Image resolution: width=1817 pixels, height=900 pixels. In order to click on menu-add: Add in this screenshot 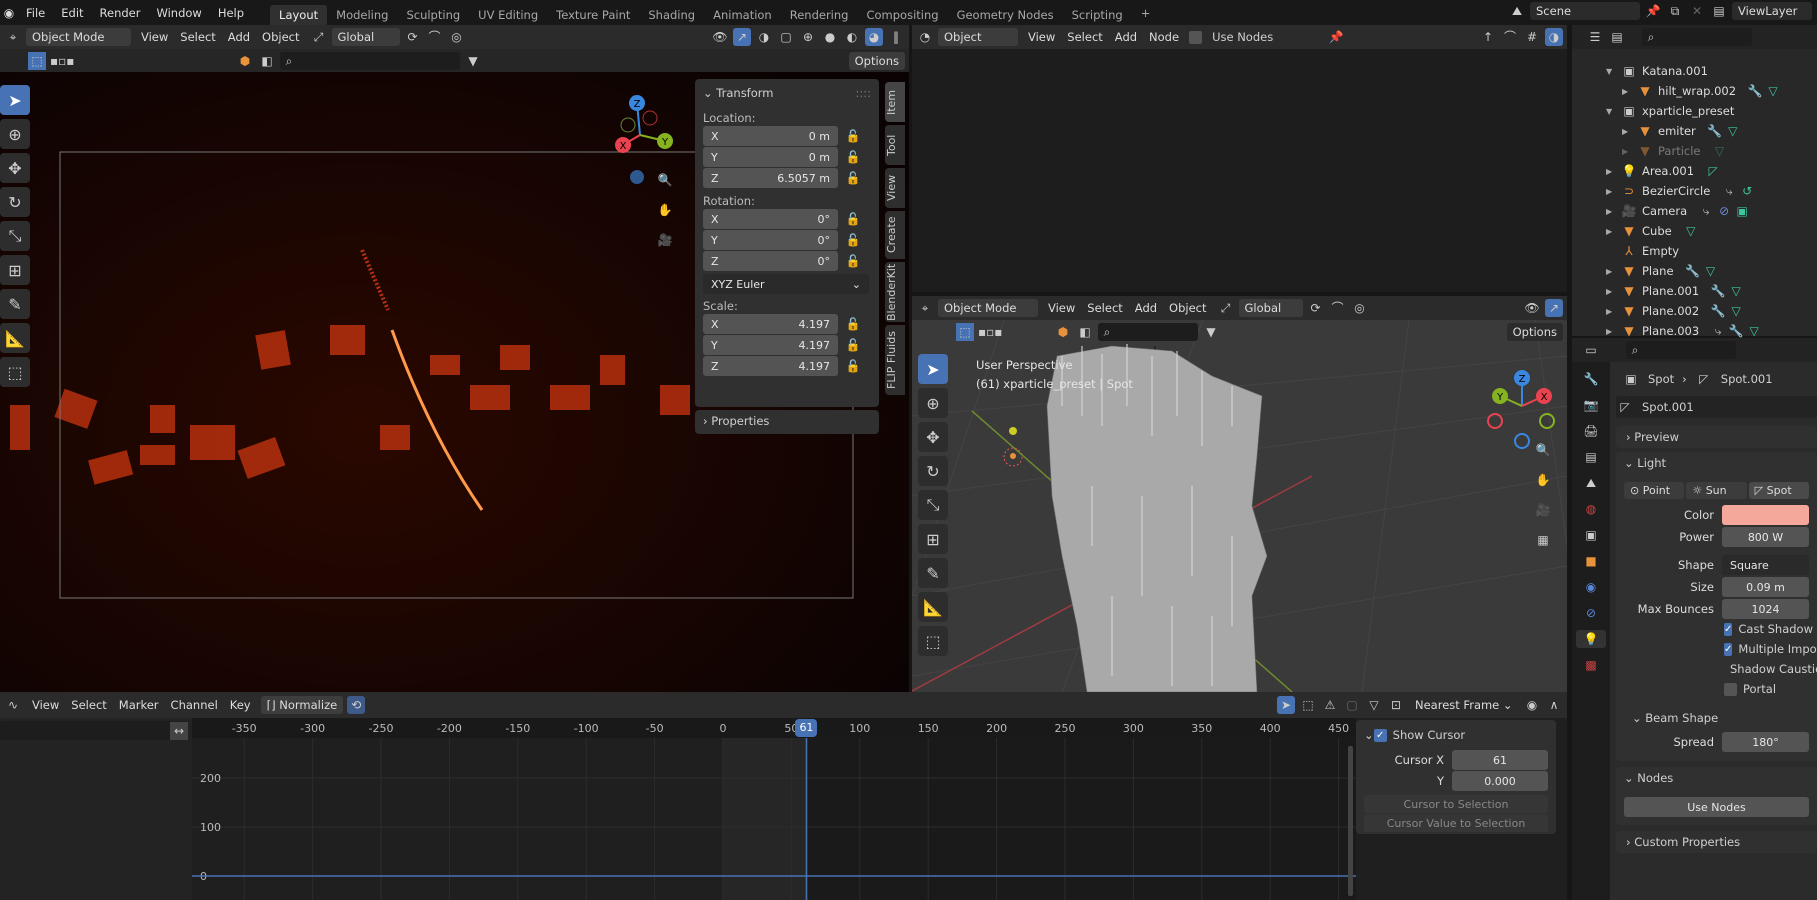, I will do `click(239, 37)`.